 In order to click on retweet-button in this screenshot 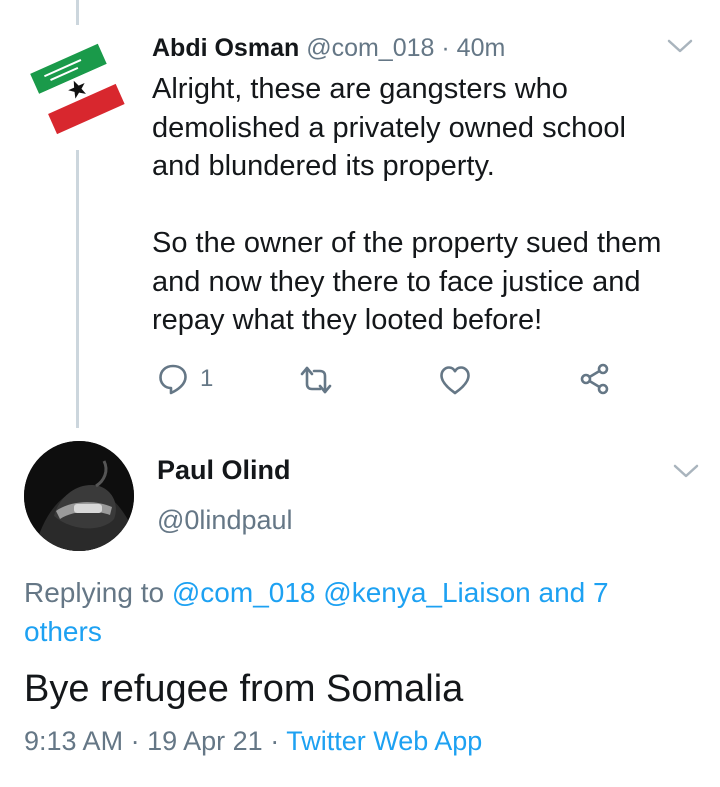, I will do `click(316, 380)`.